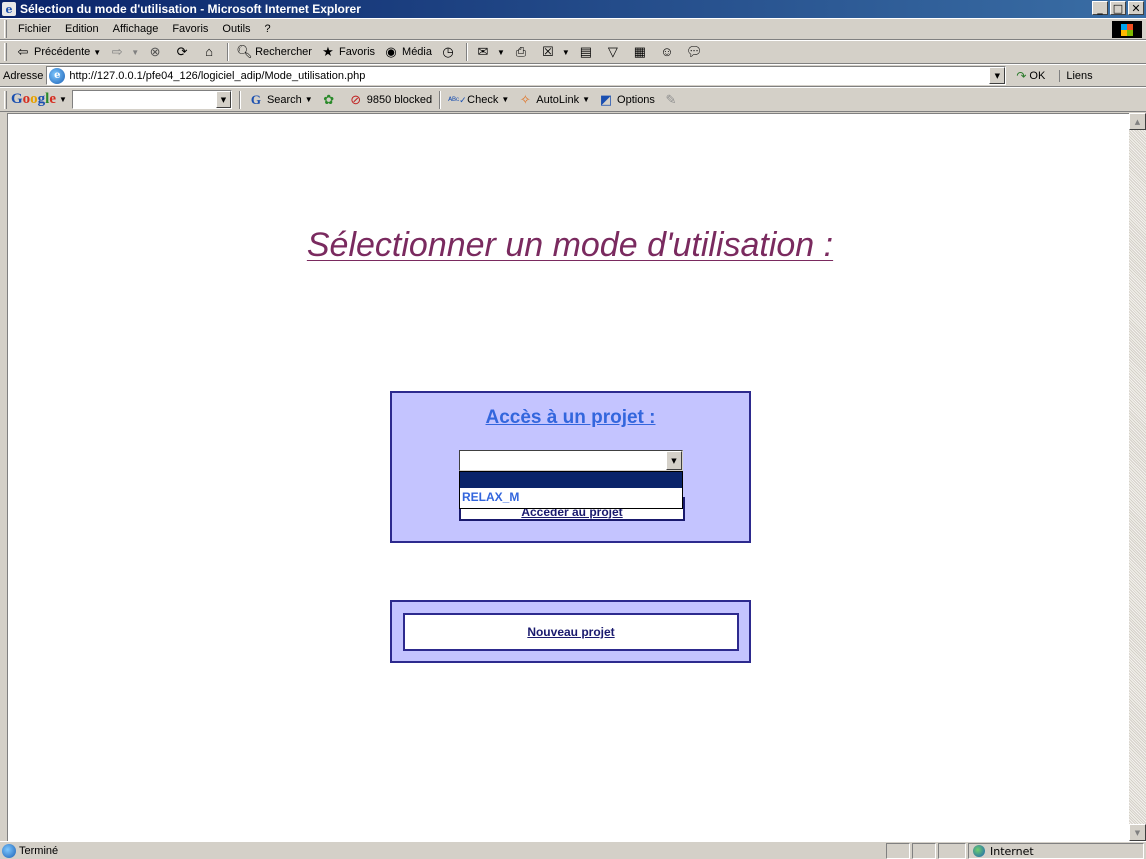 This screenshot has width=1146, height=859. Describe the element at coordinates (328, 51) in the screenshot. I see `favorites-icon: ★` at that location.